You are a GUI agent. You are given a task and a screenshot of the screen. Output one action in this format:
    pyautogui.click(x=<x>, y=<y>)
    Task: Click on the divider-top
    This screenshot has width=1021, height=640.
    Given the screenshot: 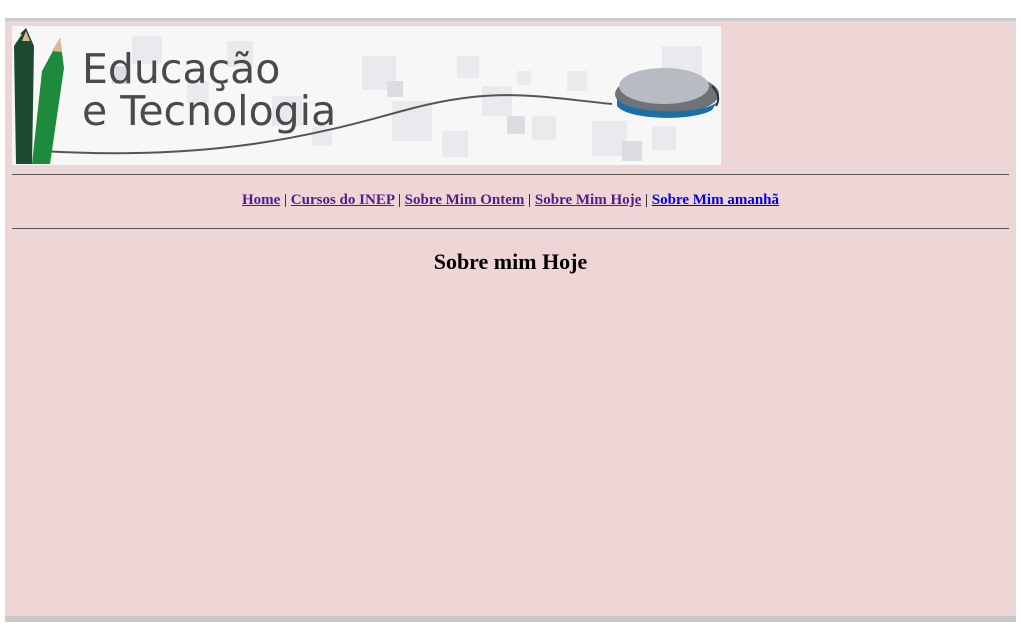 What is the action you would take?
    pyautogui.click(x=510, y=174)
    